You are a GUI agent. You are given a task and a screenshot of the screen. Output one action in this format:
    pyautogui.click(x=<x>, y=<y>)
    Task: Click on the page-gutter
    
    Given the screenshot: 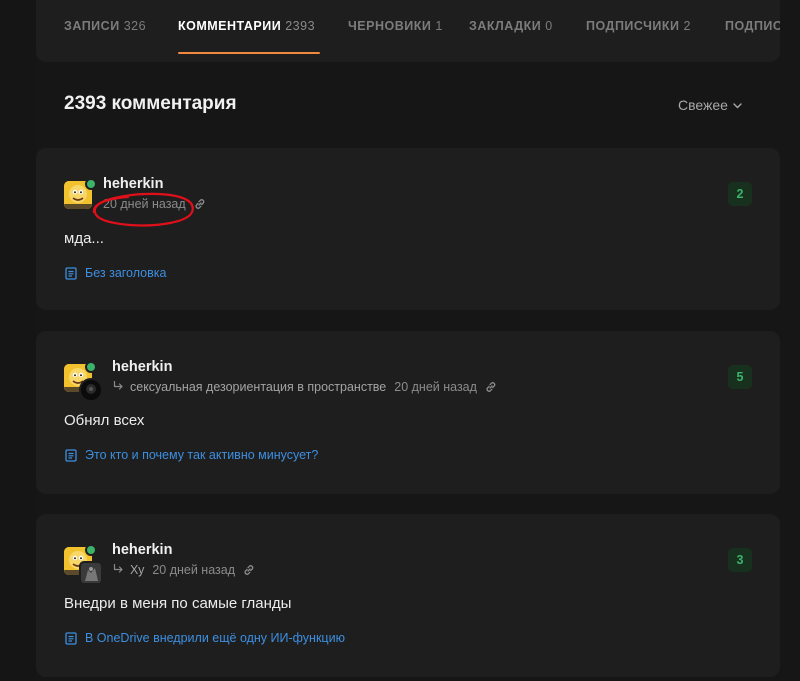 What is the action you would take?
    pyautogui.click(x=18, y=340)
    